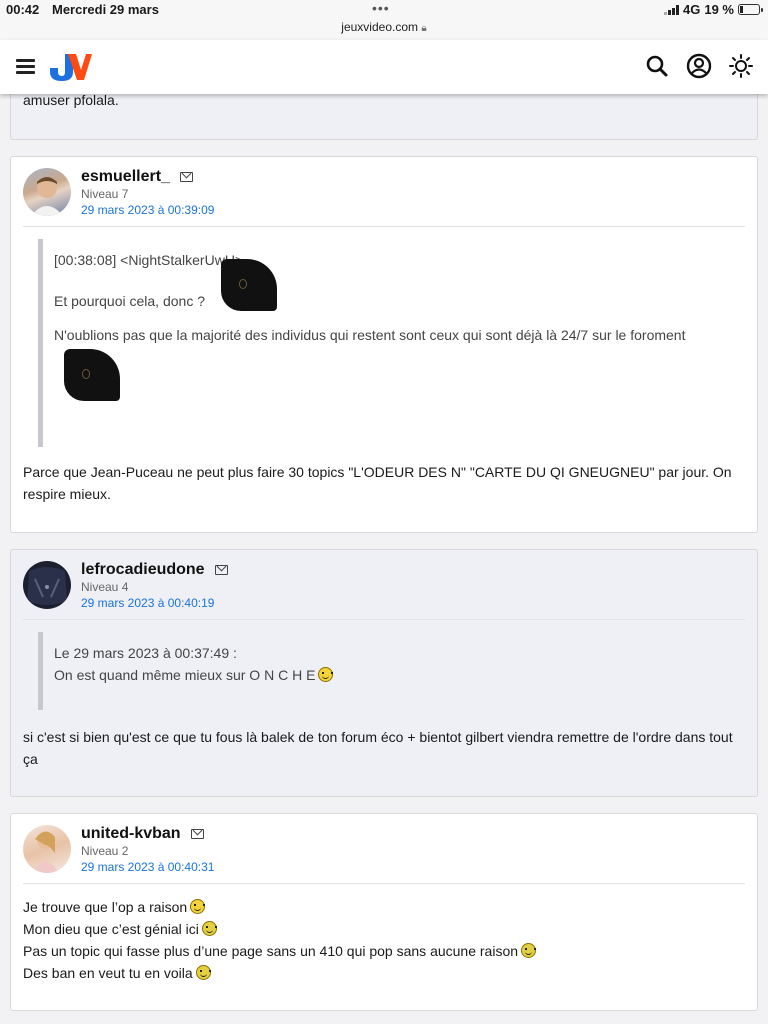 This screenshot has height=1024, width=768. What do you see at coordinates (154, 570) in the screenshot?
I see `author-name: lefrocadieudone` at bounding box center [154, 570].